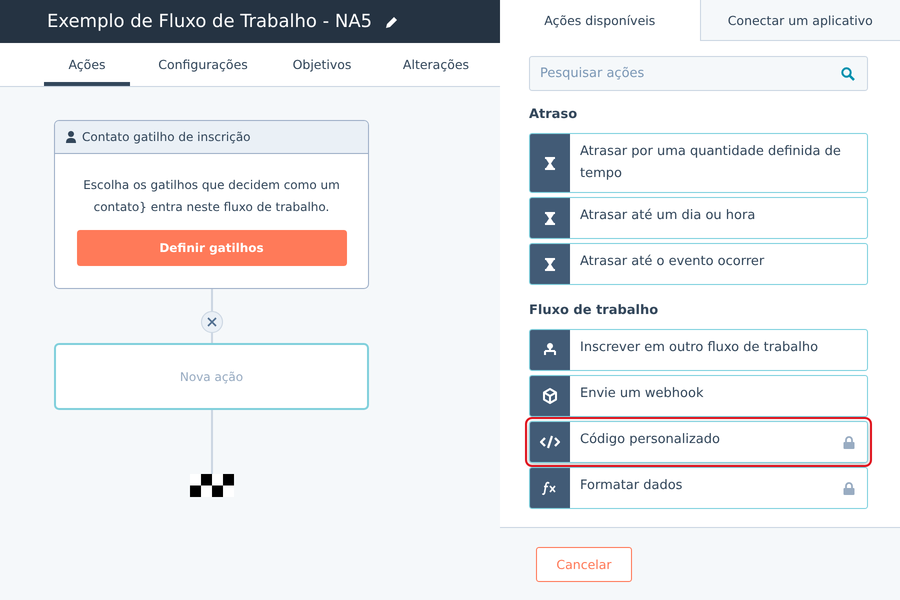 This screenshot has width=900, height=600. What do you see at coordinates (212, 485) in the screenshot?
I see `checkered-flag-icon` at bounding box center [212, 485].